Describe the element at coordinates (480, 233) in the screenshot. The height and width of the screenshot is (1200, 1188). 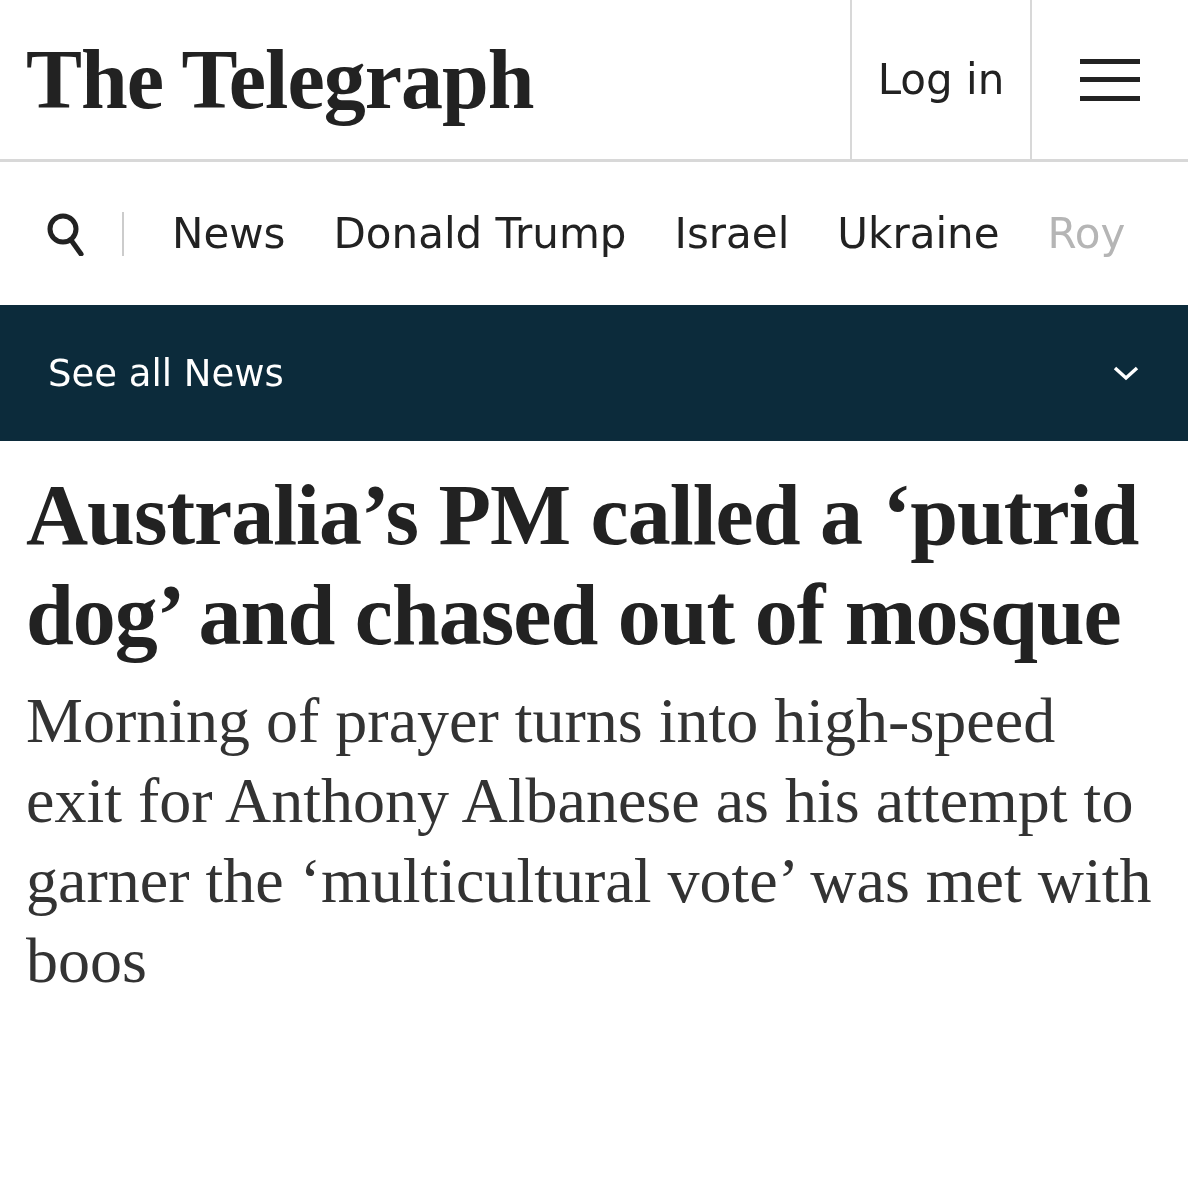
I see `nav-link: Donald Trump` at that location.